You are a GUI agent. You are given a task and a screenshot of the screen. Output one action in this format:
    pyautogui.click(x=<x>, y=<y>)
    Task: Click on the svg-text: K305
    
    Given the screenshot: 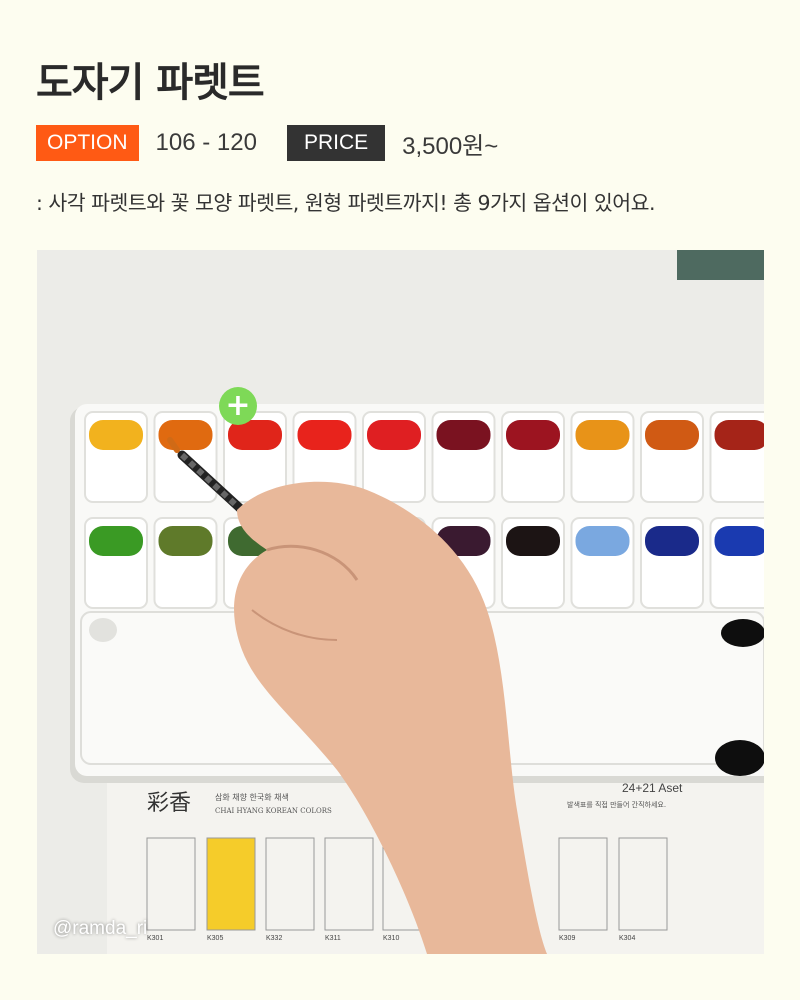 What is the action you would take?
    pyautogui.click(x=215, y=938)
    